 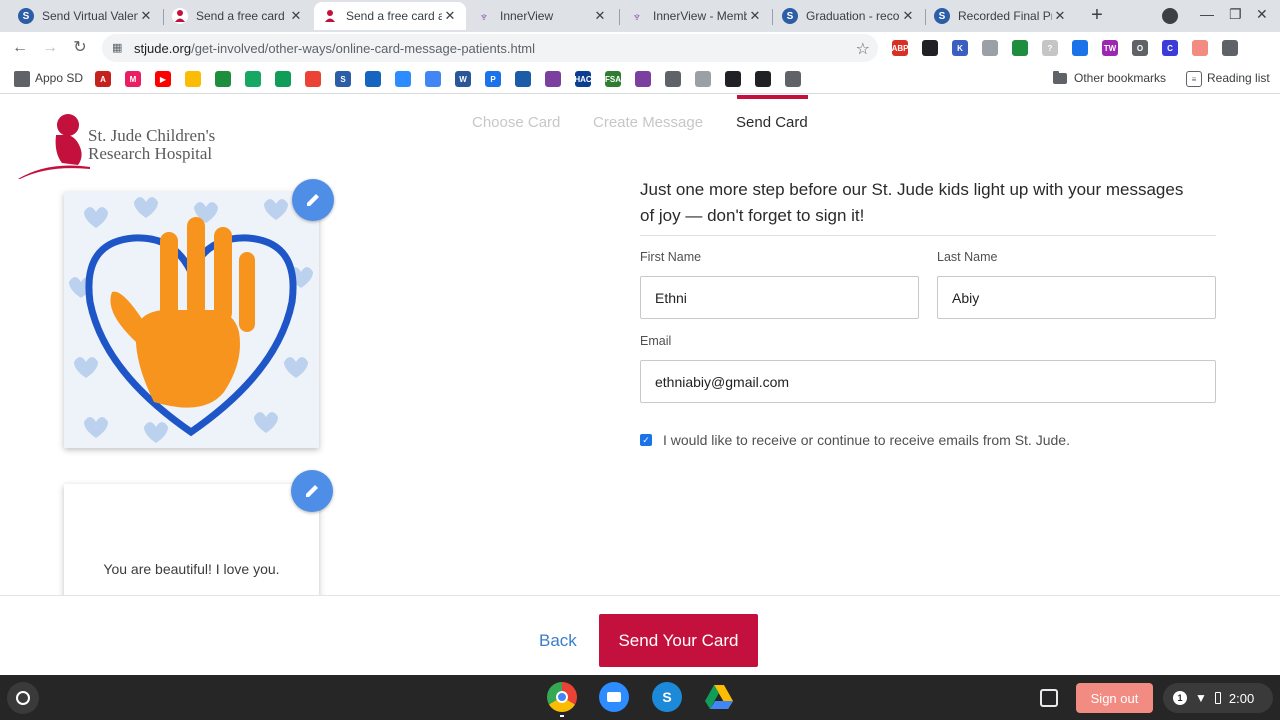 What do you see at coordinates (1262, 14) in the screenshot?
I see `close-window-button: ✕` at bounding box center [1262, 14].